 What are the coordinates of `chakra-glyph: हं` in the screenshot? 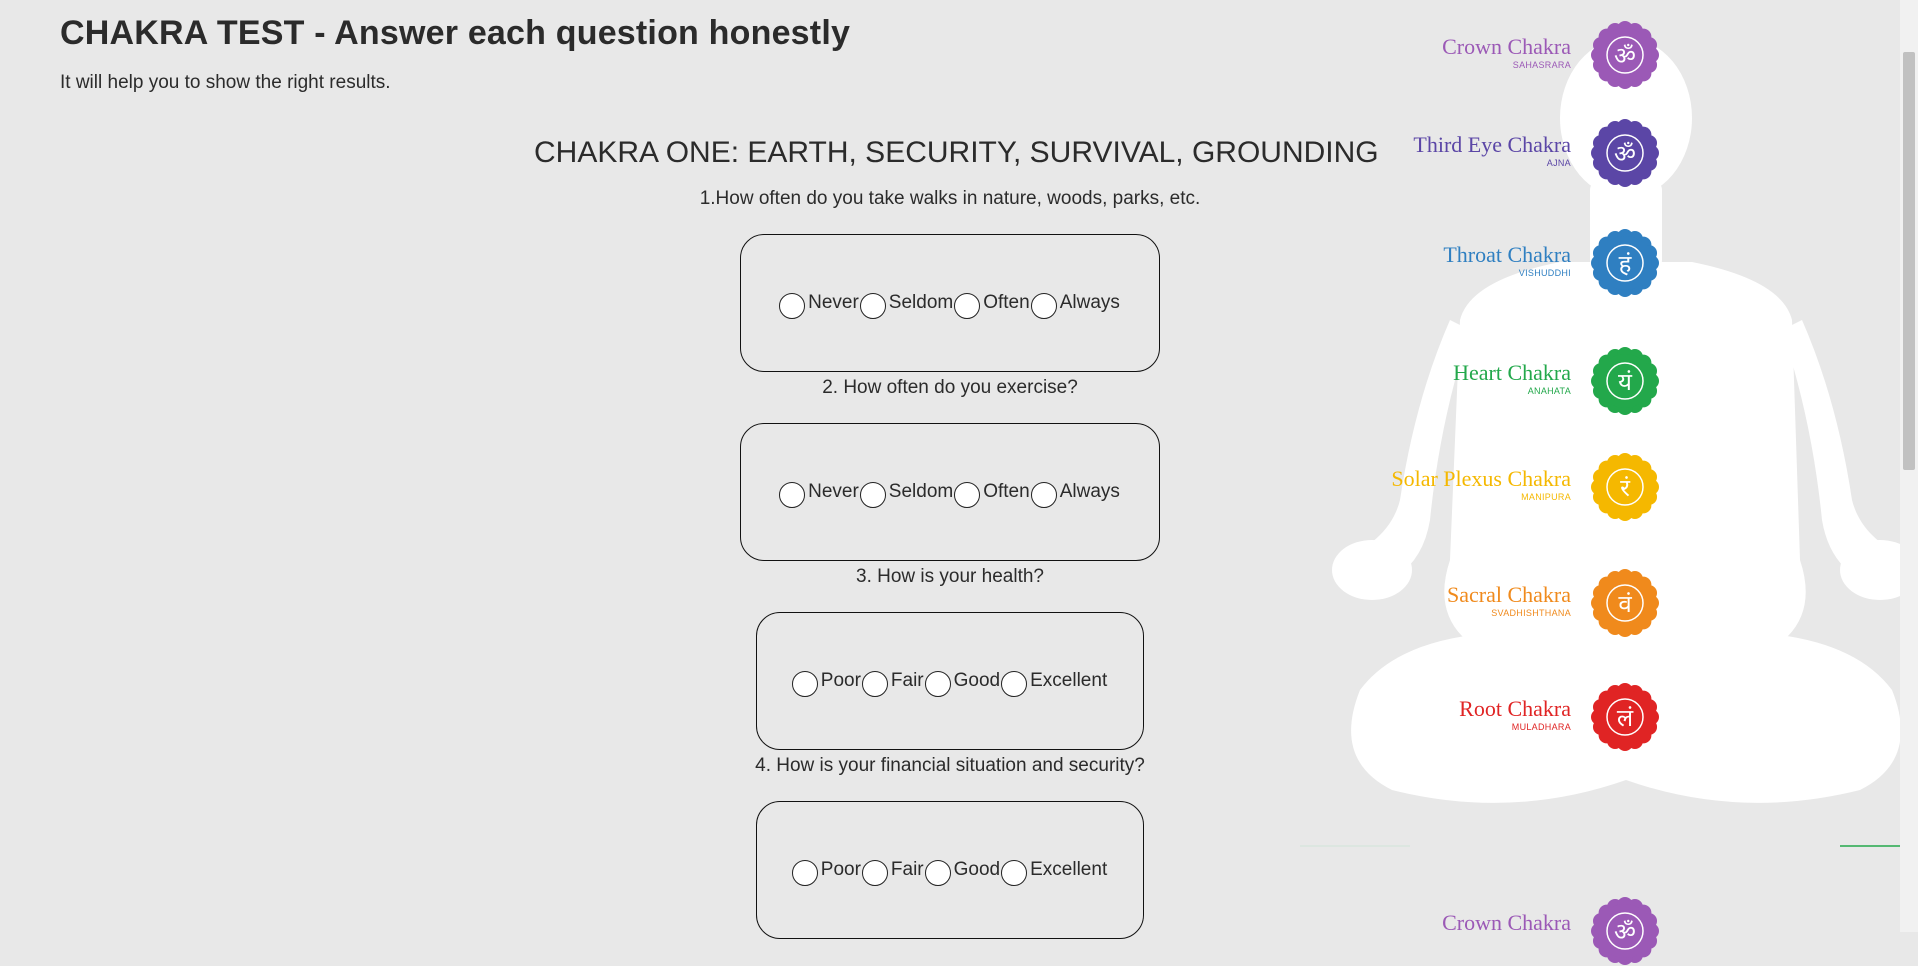 It's located at (1626, 264).